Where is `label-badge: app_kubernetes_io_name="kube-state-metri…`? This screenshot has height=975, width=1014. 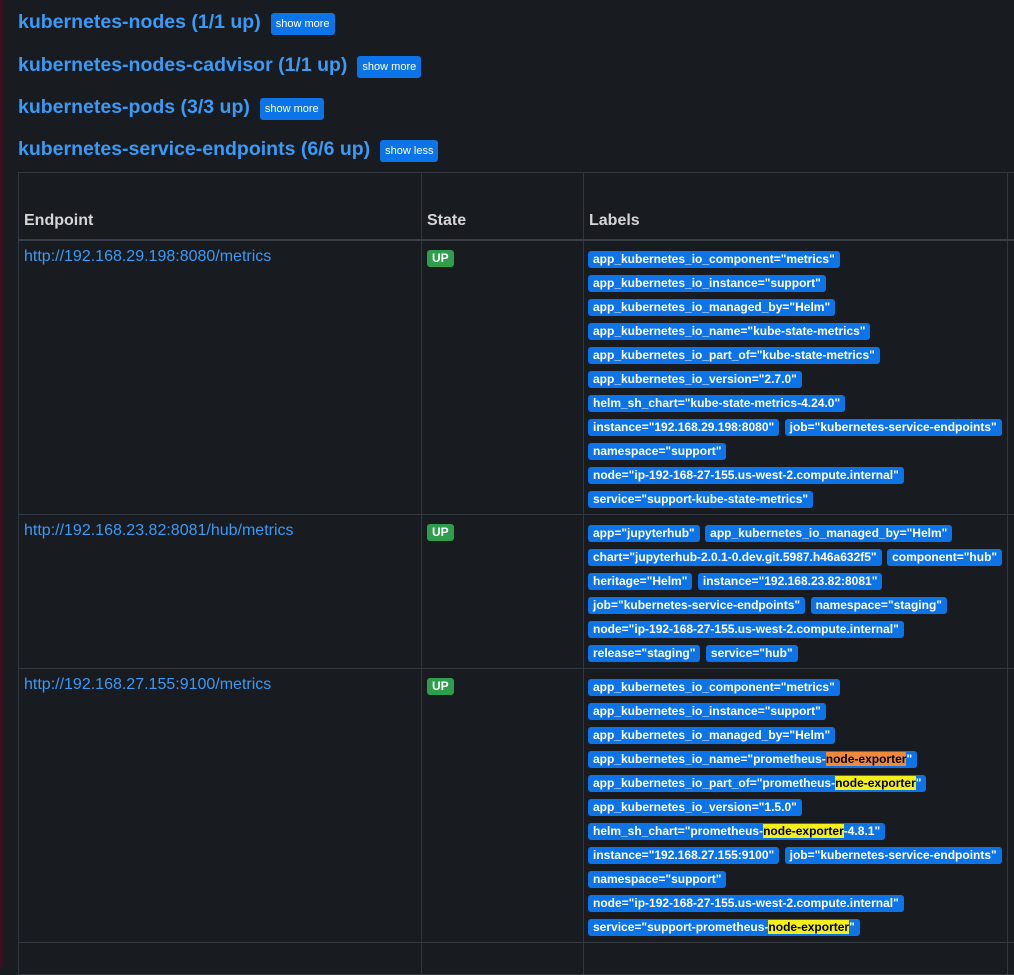
label-badge: app_kubernetes_io_name="kube-state-metri… is located at coordinates (729, 331).